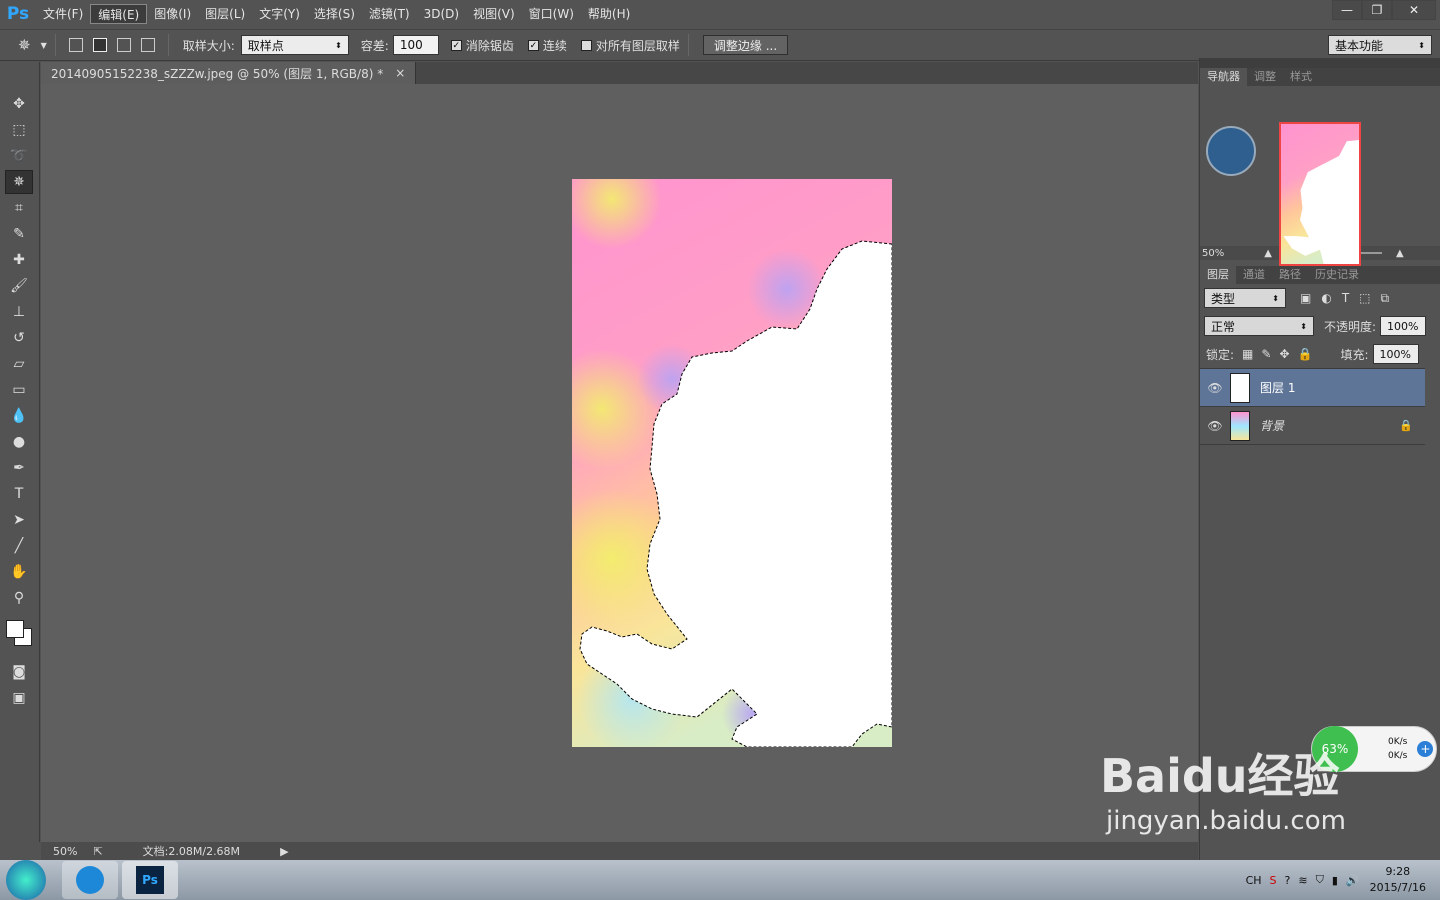  I want to click on clone-stamp-tool-icon: ⊥, so click(19, 312).